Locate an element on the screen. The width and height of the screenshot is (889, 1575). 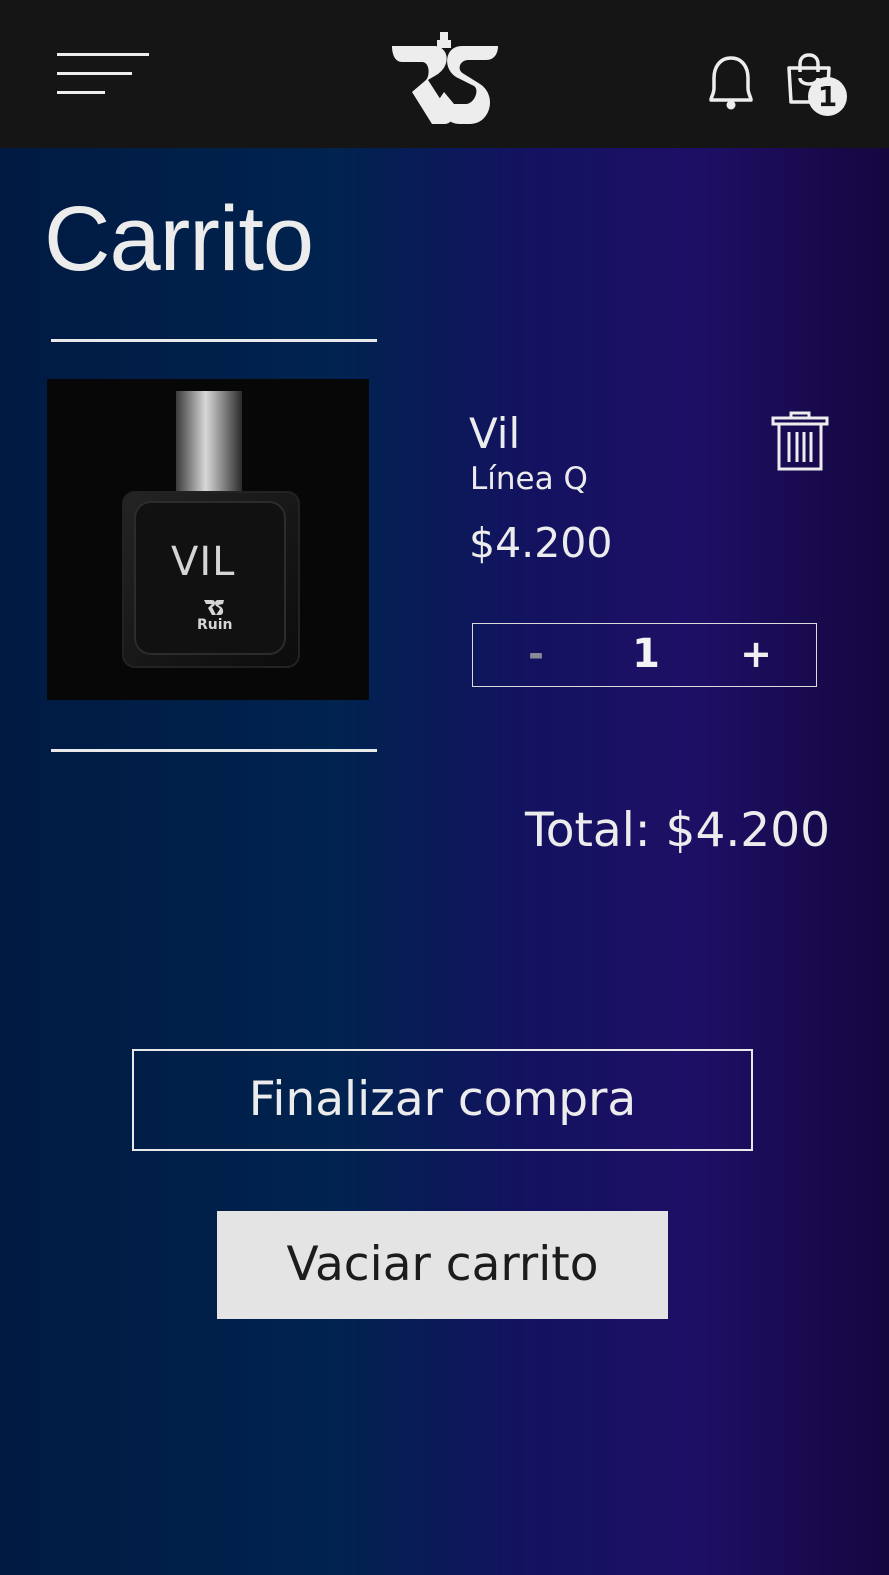
cart-button: 1 is located at coordinates (819, 85).